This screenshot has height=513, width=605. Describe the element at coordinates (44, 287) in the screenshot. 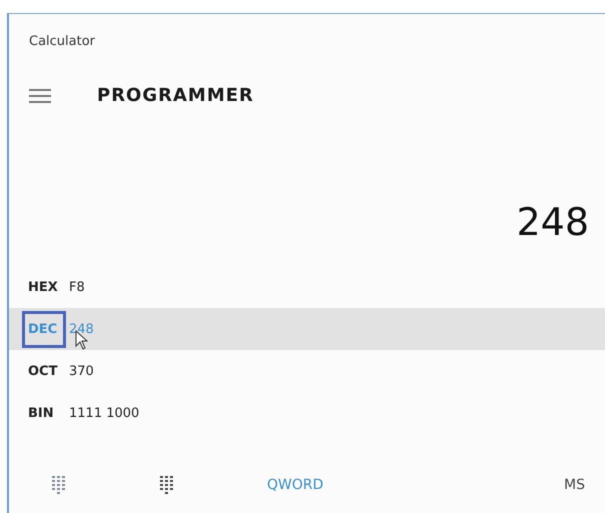

I see `radix-label: HEX` at that location.